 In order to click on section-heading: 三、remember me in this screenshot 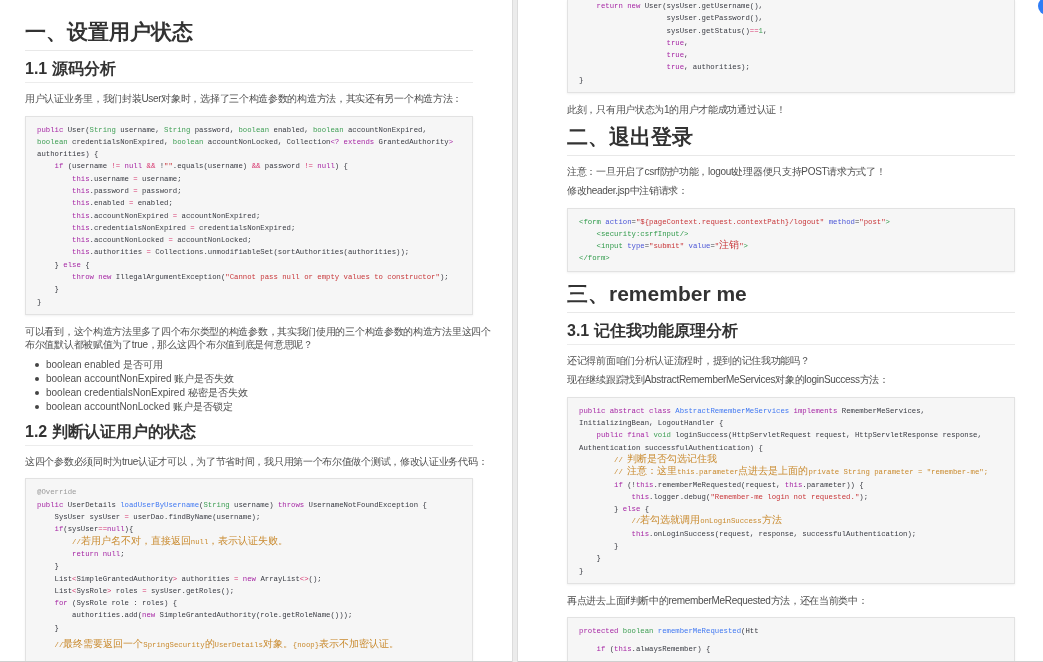, I will do `click(657, 293)`.